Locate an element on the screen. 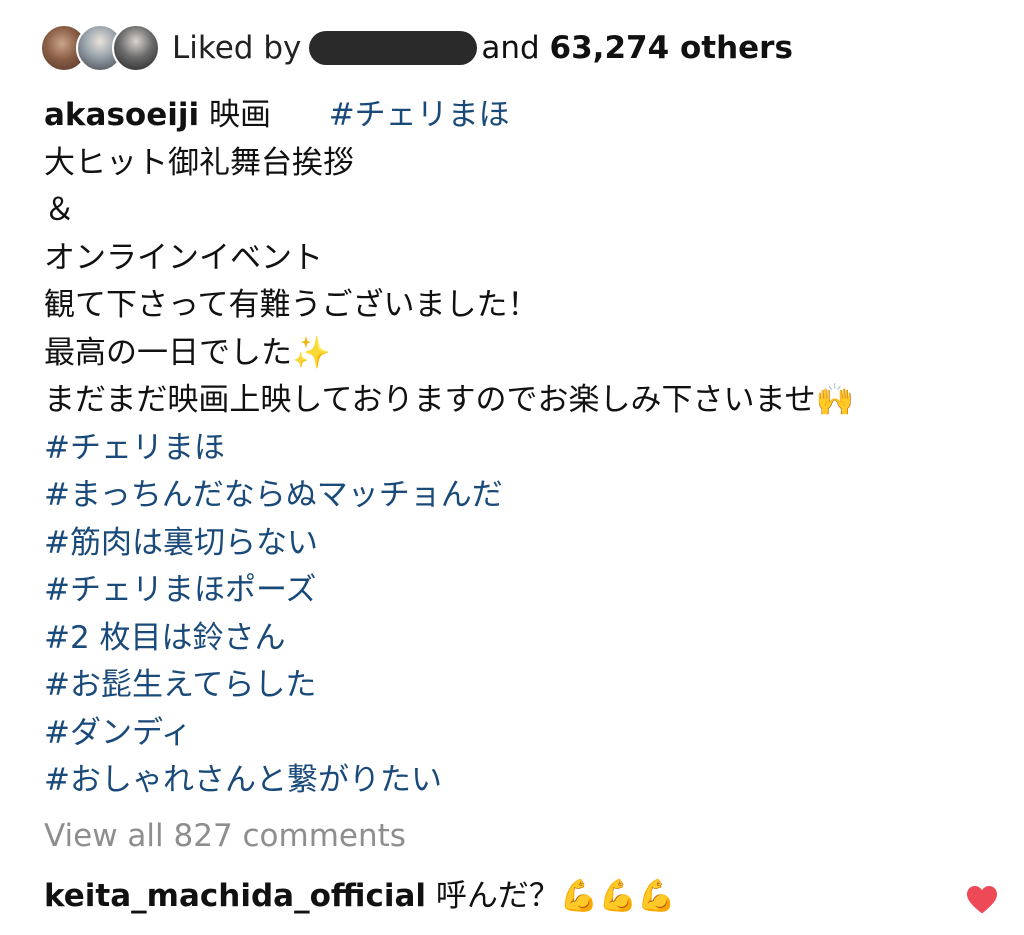 Image resolution: width=1024 pixels, height=935 pixels. liker-avatars is located at coordinates (101, 48).